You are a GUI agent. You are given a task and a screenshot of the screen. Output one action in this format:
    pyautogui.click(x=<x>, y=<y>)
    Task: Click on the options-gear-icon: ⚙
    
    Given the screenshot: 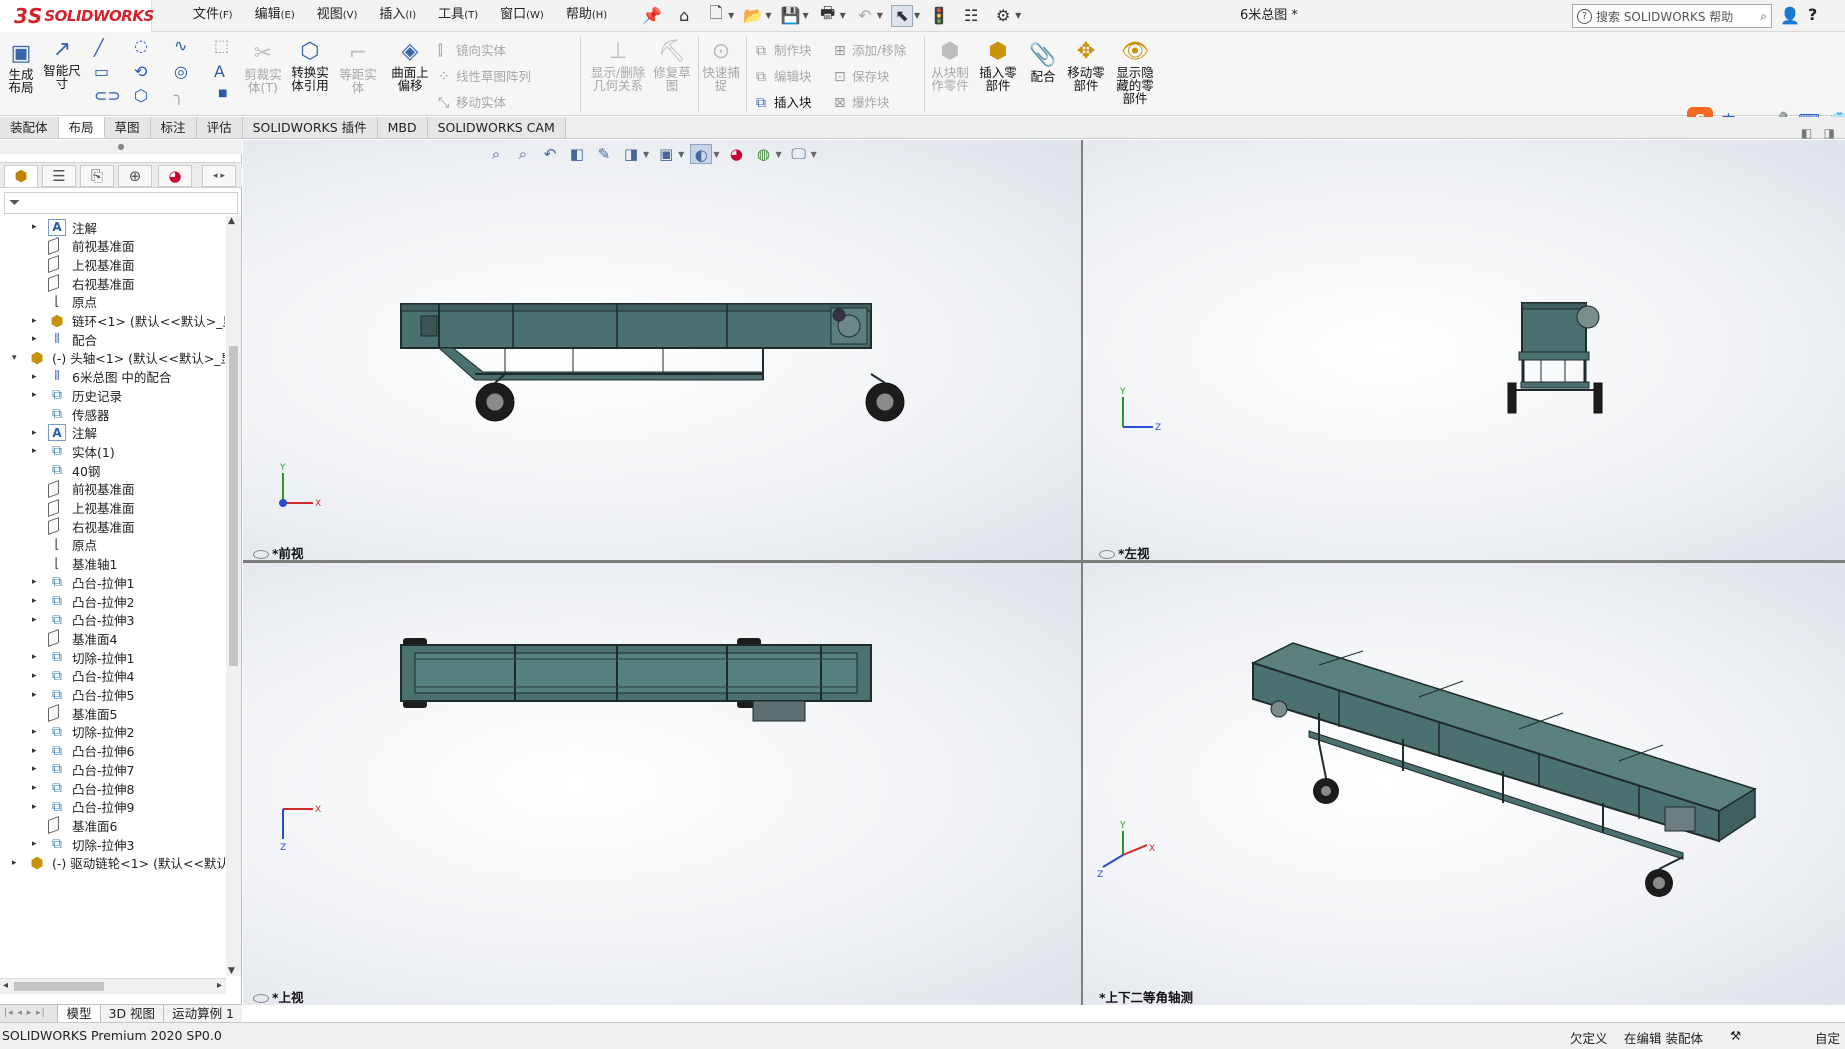 What is the action you would take?
    pyautogui.click(x=1003, y=16)
    